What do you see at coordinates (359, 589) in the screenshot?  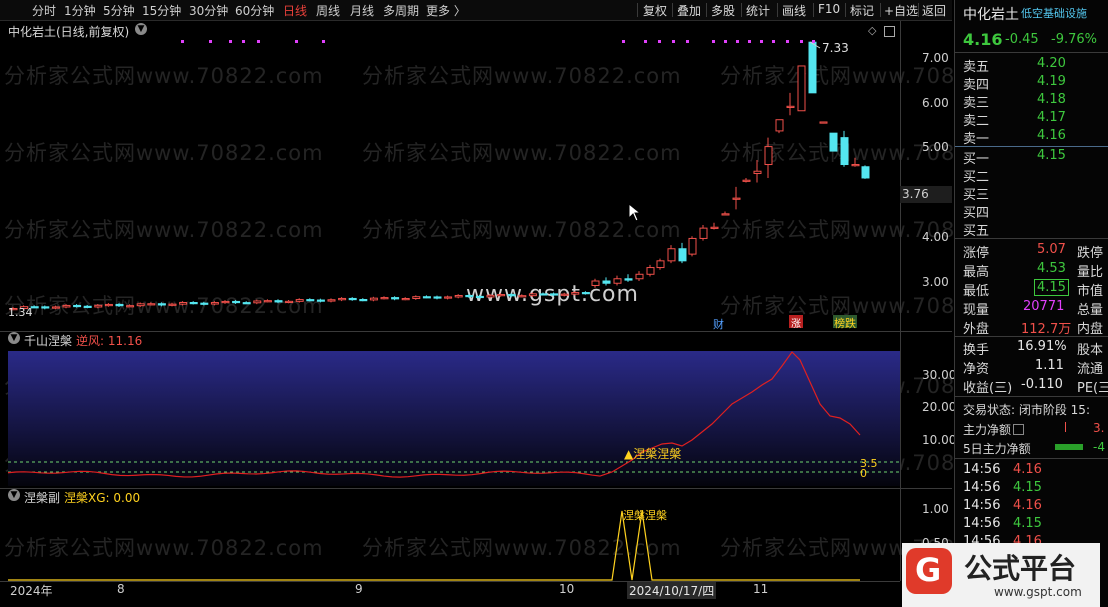 I see `x-tick: 9` at bounding box center [359, 589].